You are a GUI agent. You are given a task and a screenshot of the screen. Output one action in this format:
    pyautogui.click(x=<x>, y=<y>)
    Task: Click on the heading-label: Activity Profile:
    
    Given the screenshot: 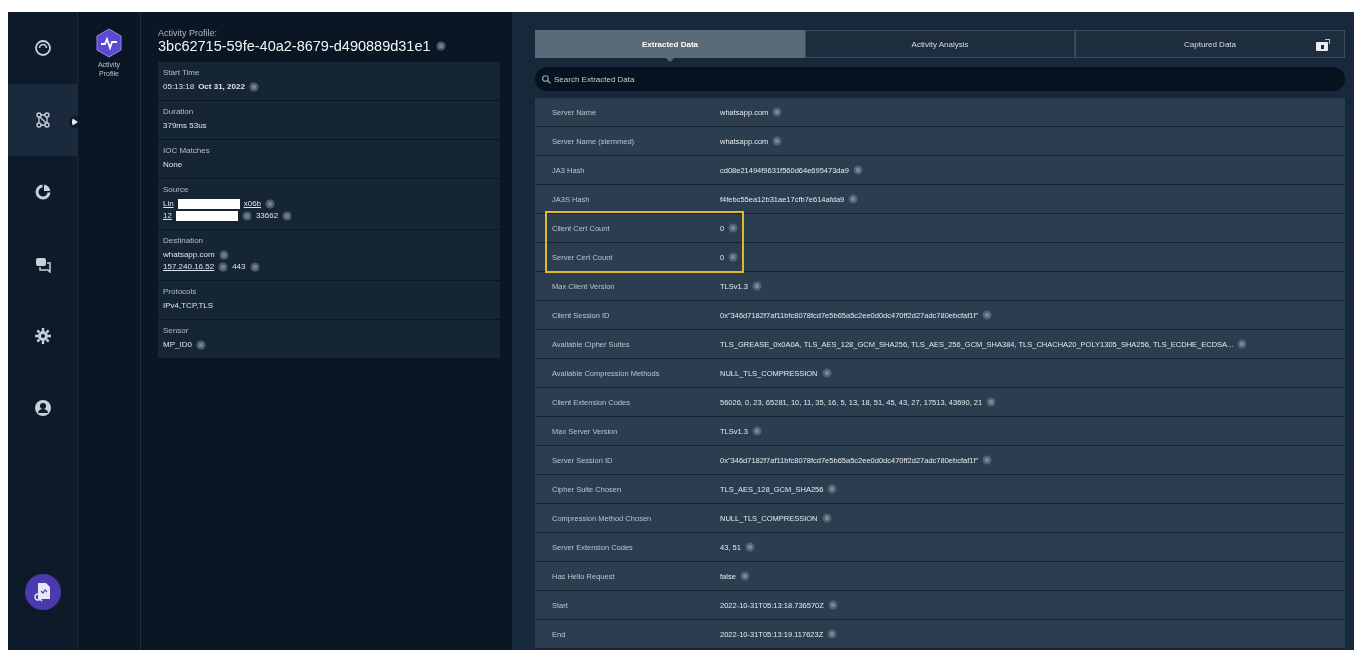 What is the action you would take?
    pyautogui.click(x=188, y=33)
    